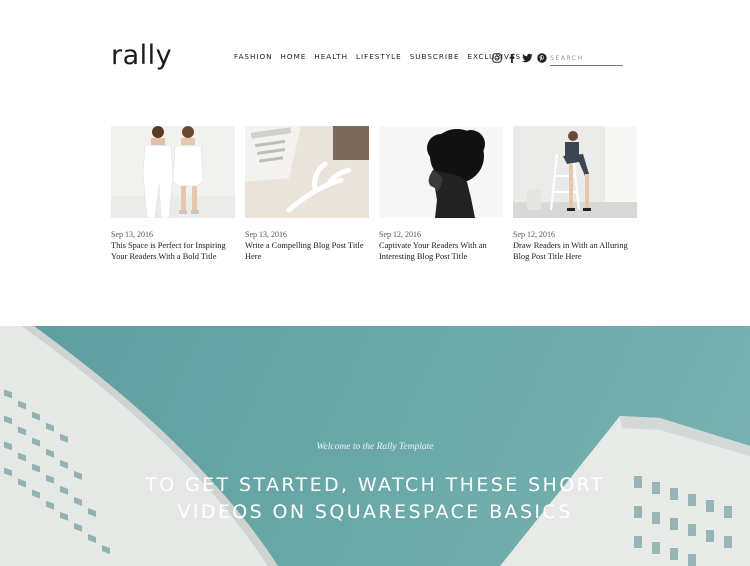  Describe the element at coordinates (527, 56) in the screenshot. I see `twitter-icon` at that location.